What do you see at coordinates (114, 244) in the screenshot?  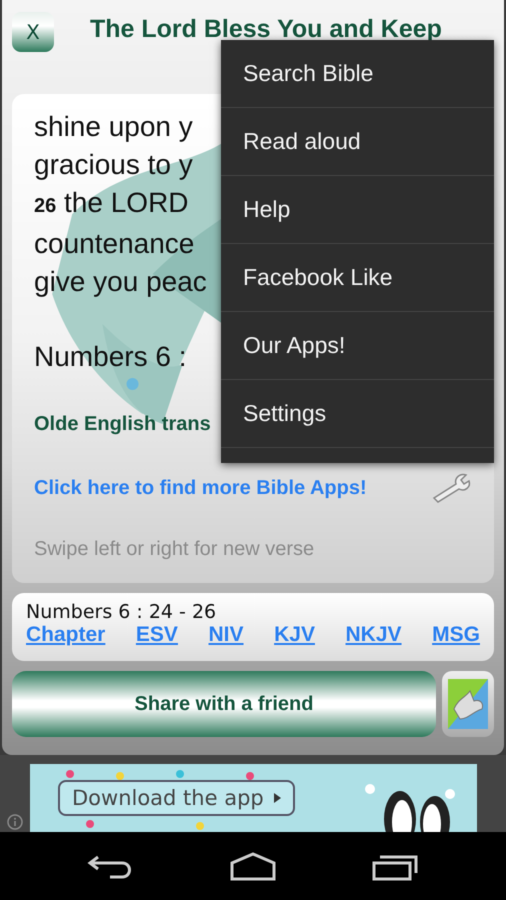 I see `verse-text: countenance` at bounding box center [114, 244].